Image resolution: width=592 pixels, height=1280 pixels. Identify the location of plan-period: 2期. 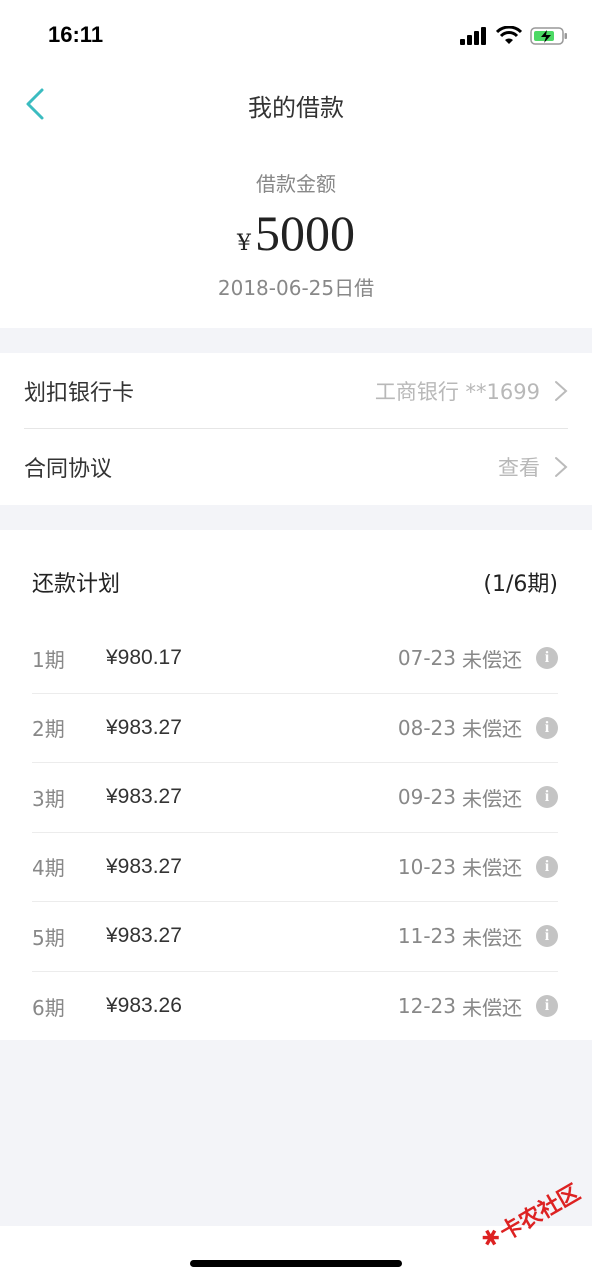
(48, 729).